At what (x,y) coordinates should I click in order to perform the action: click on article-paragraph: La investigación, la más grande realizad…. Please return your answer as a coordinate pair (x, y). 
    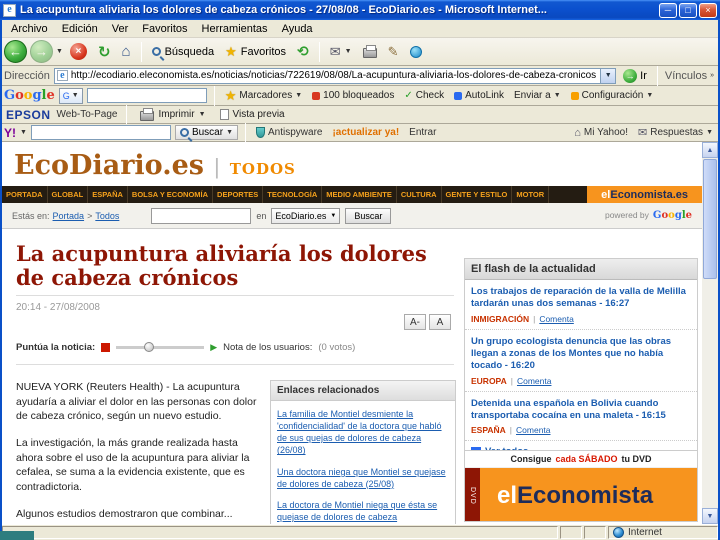
    Looking at the image, I should click on (133, 465).